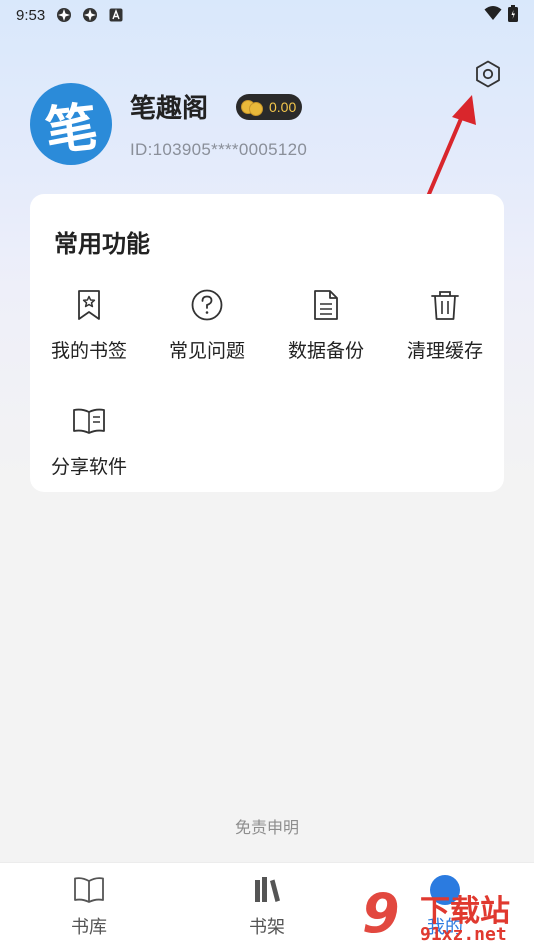 This screenshot has height=950, width=534. I want to click on coins-icon, so click(253, 107).